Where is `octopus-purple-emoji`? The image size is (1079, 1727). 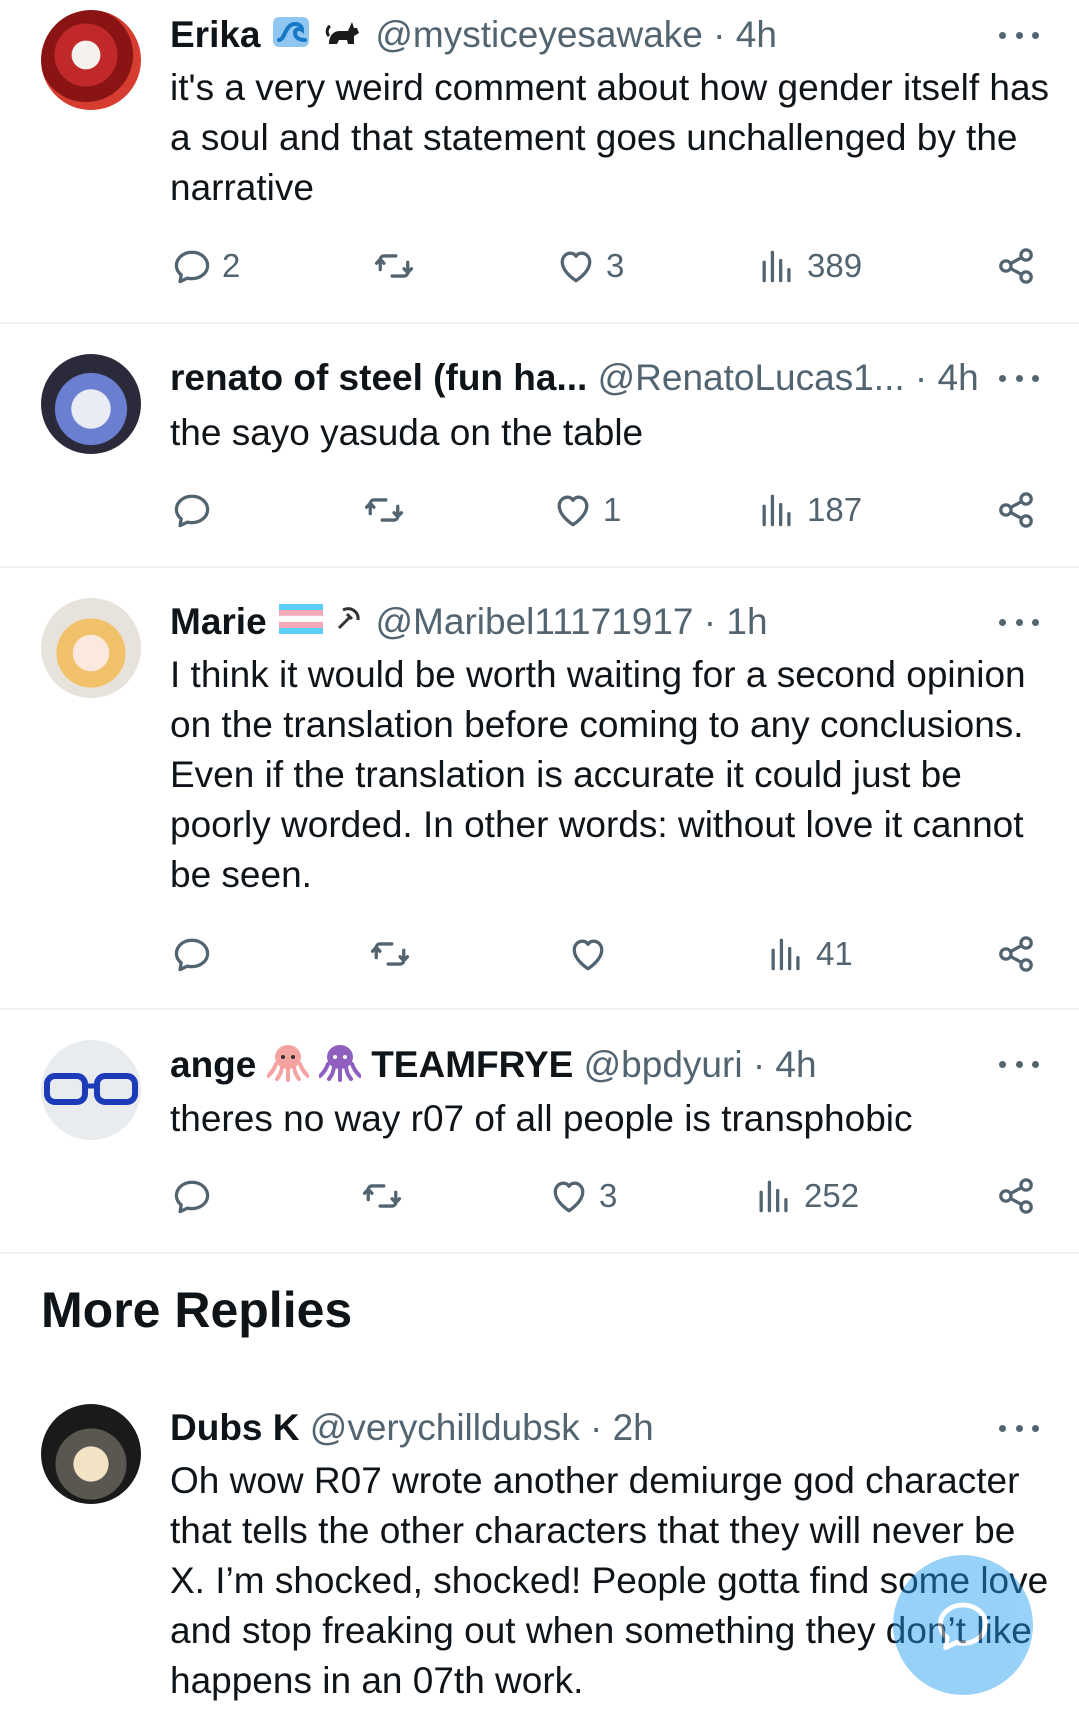
octopus-purple-emoji is located at coordinates (339, 1067).